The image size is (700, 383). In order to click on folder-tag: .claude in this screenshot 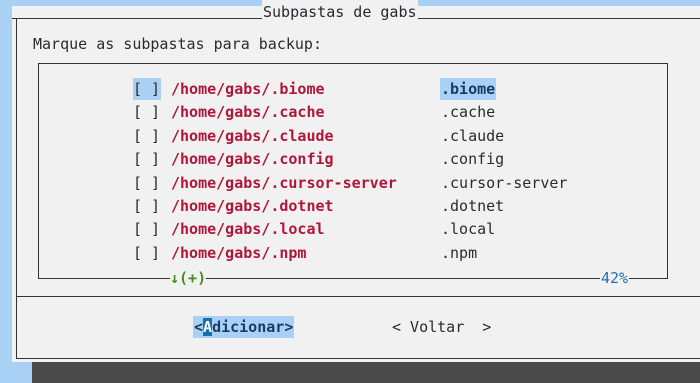, I will do `click(473, 135)`.